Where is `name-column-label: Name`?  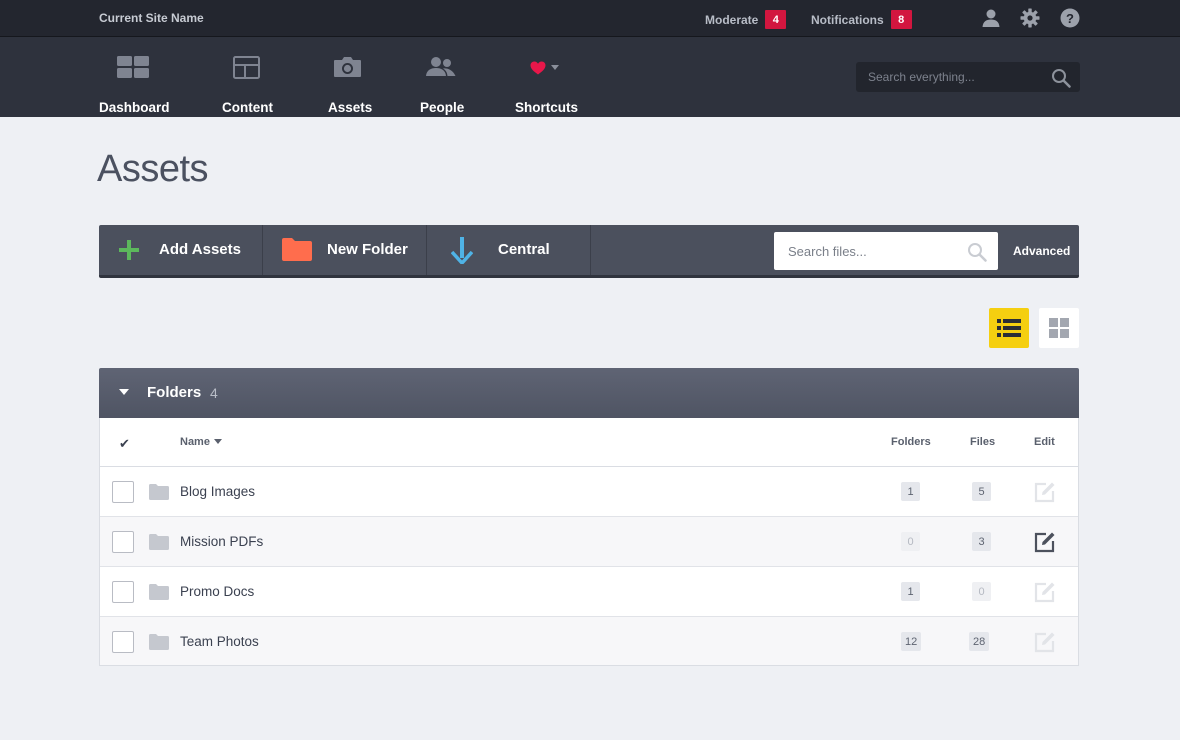 name-column-label: Name is located at coordinates (195, 442).